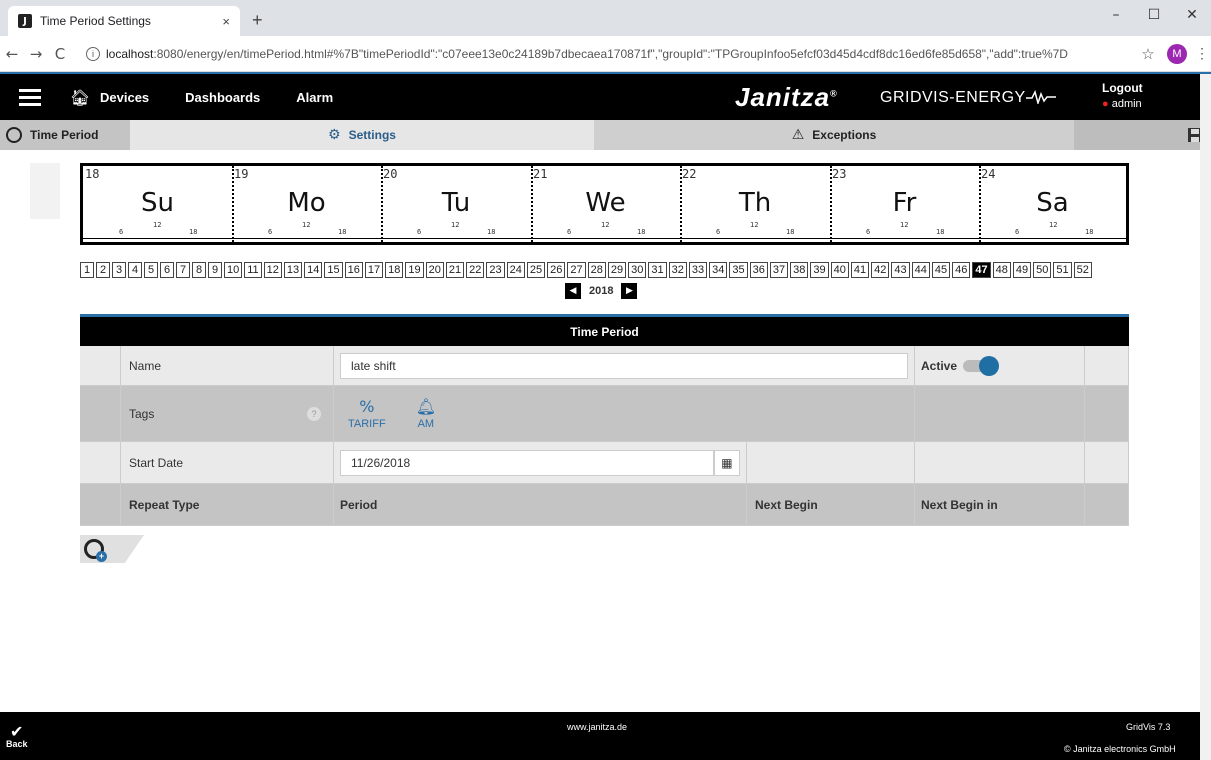  Describe the element at coordinates (1022, 270) in the screenshot. I see `week-number-49: 49` at that location.